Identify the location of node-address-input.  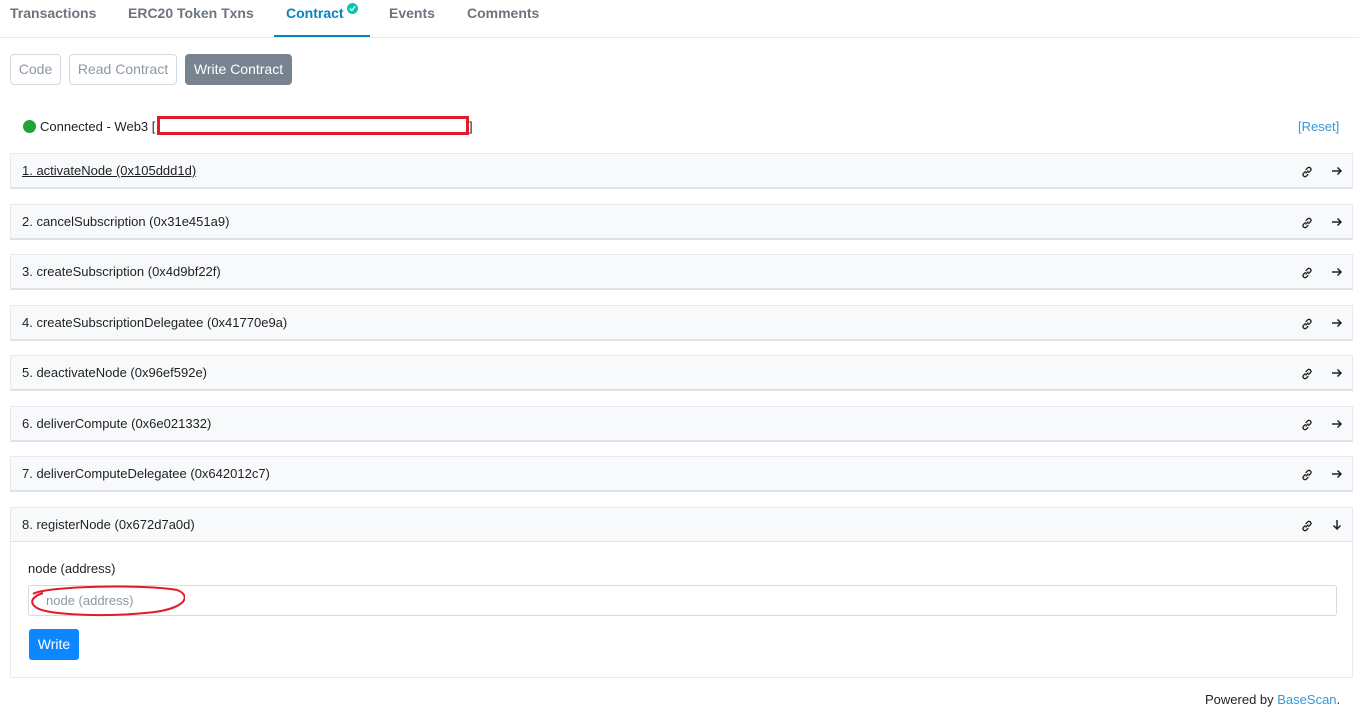
(682, 600).